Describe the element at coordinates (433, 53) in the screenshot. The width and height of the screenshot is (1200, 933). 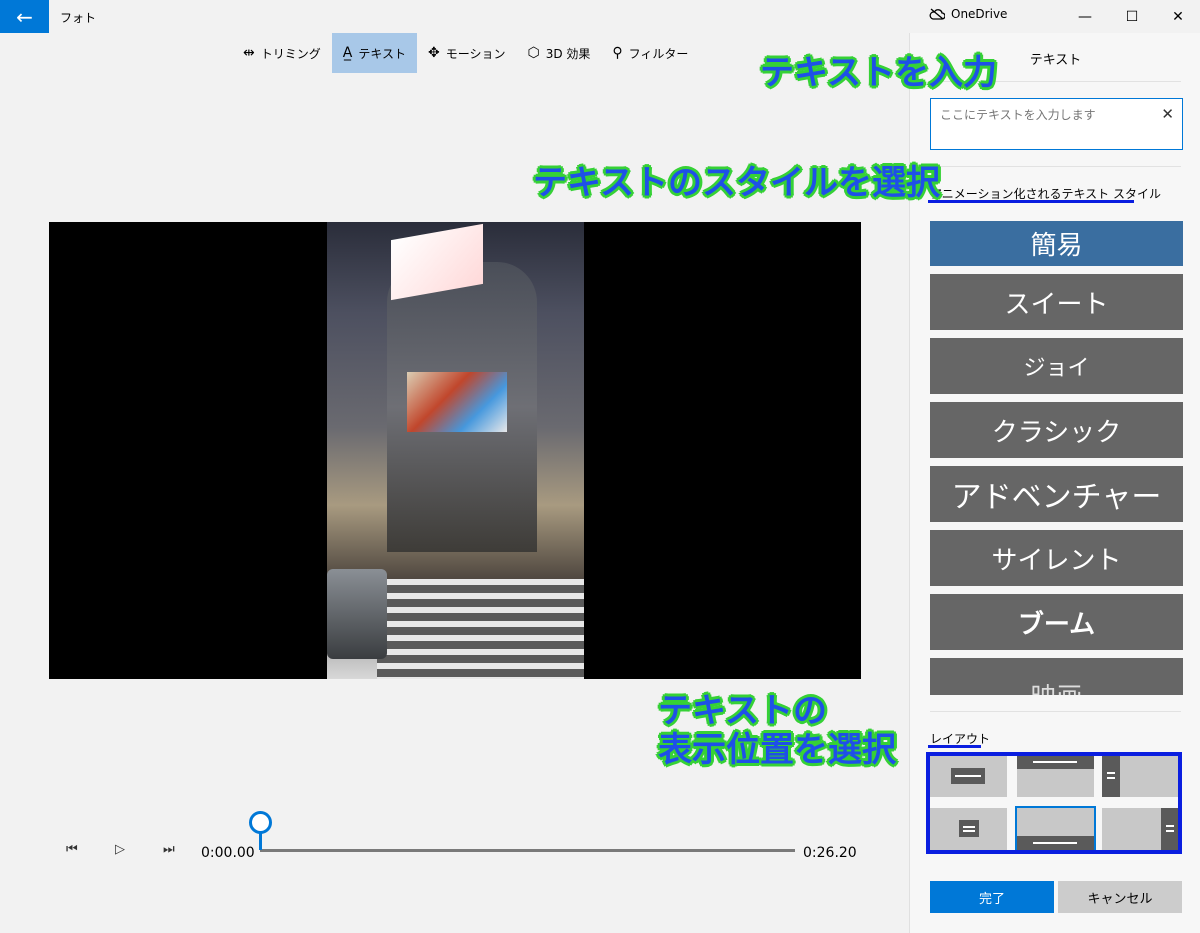
I see `motion-icon: ✥` at that location.